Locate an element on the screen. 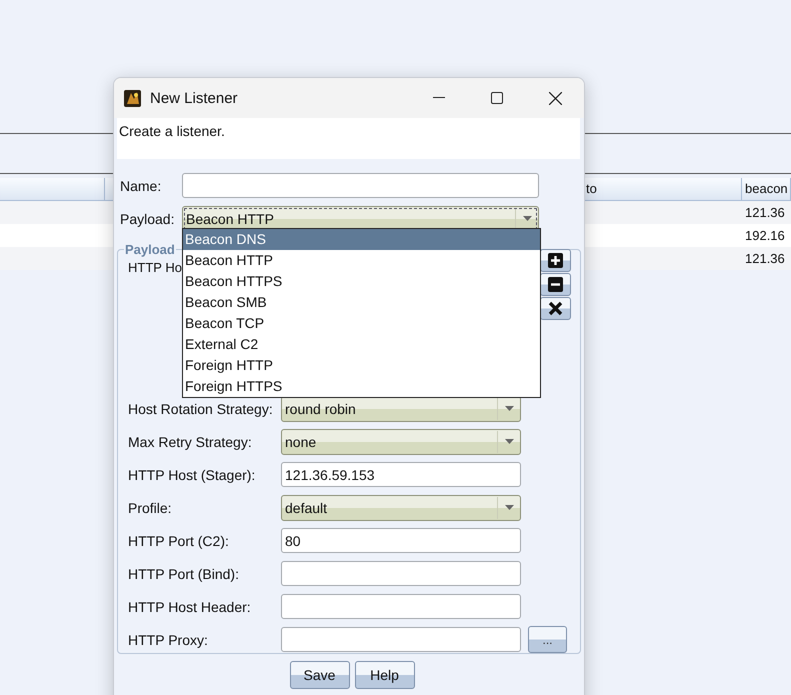 This screenshot has width=791, height=695. field-label: HTTP Port (C2): is located at coordinates (179, 540).